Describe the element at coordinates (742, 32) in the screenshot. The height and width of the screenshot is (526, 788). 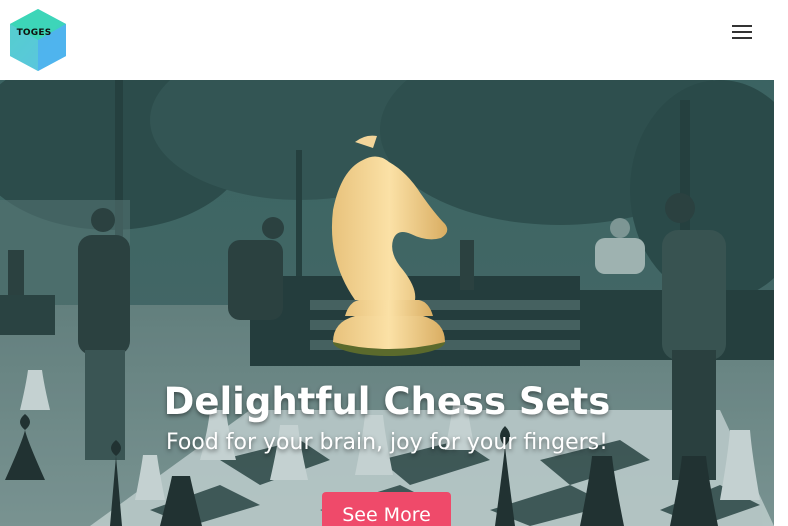
I see `hamburger-menu-icon` at that location.